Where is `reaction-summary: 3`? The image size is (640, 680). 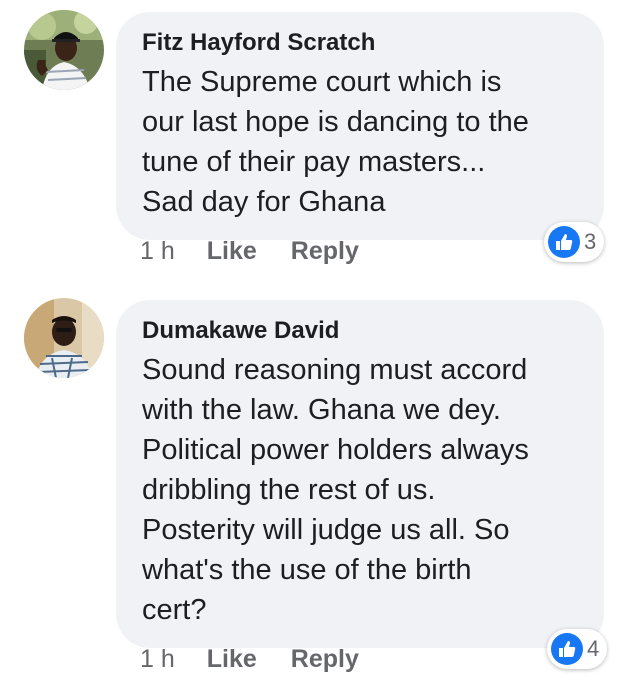 reaction-summary: 3 is located at coordinates (574, 242).